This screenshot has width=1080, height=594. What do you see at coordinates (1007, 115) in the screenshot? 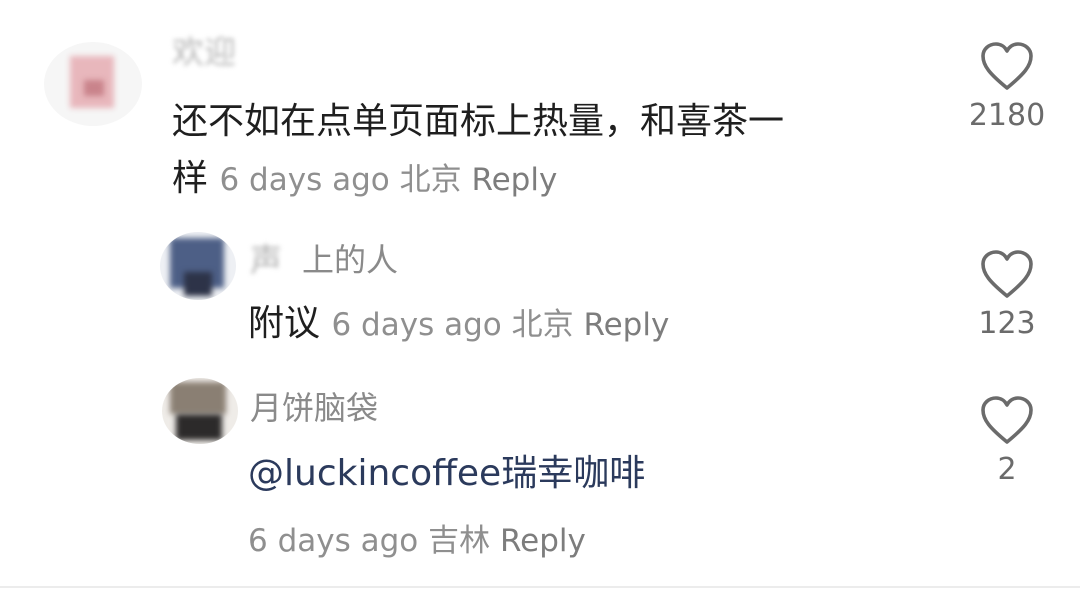
I see `like-count: 2180` at bounding box center [1007, 115].